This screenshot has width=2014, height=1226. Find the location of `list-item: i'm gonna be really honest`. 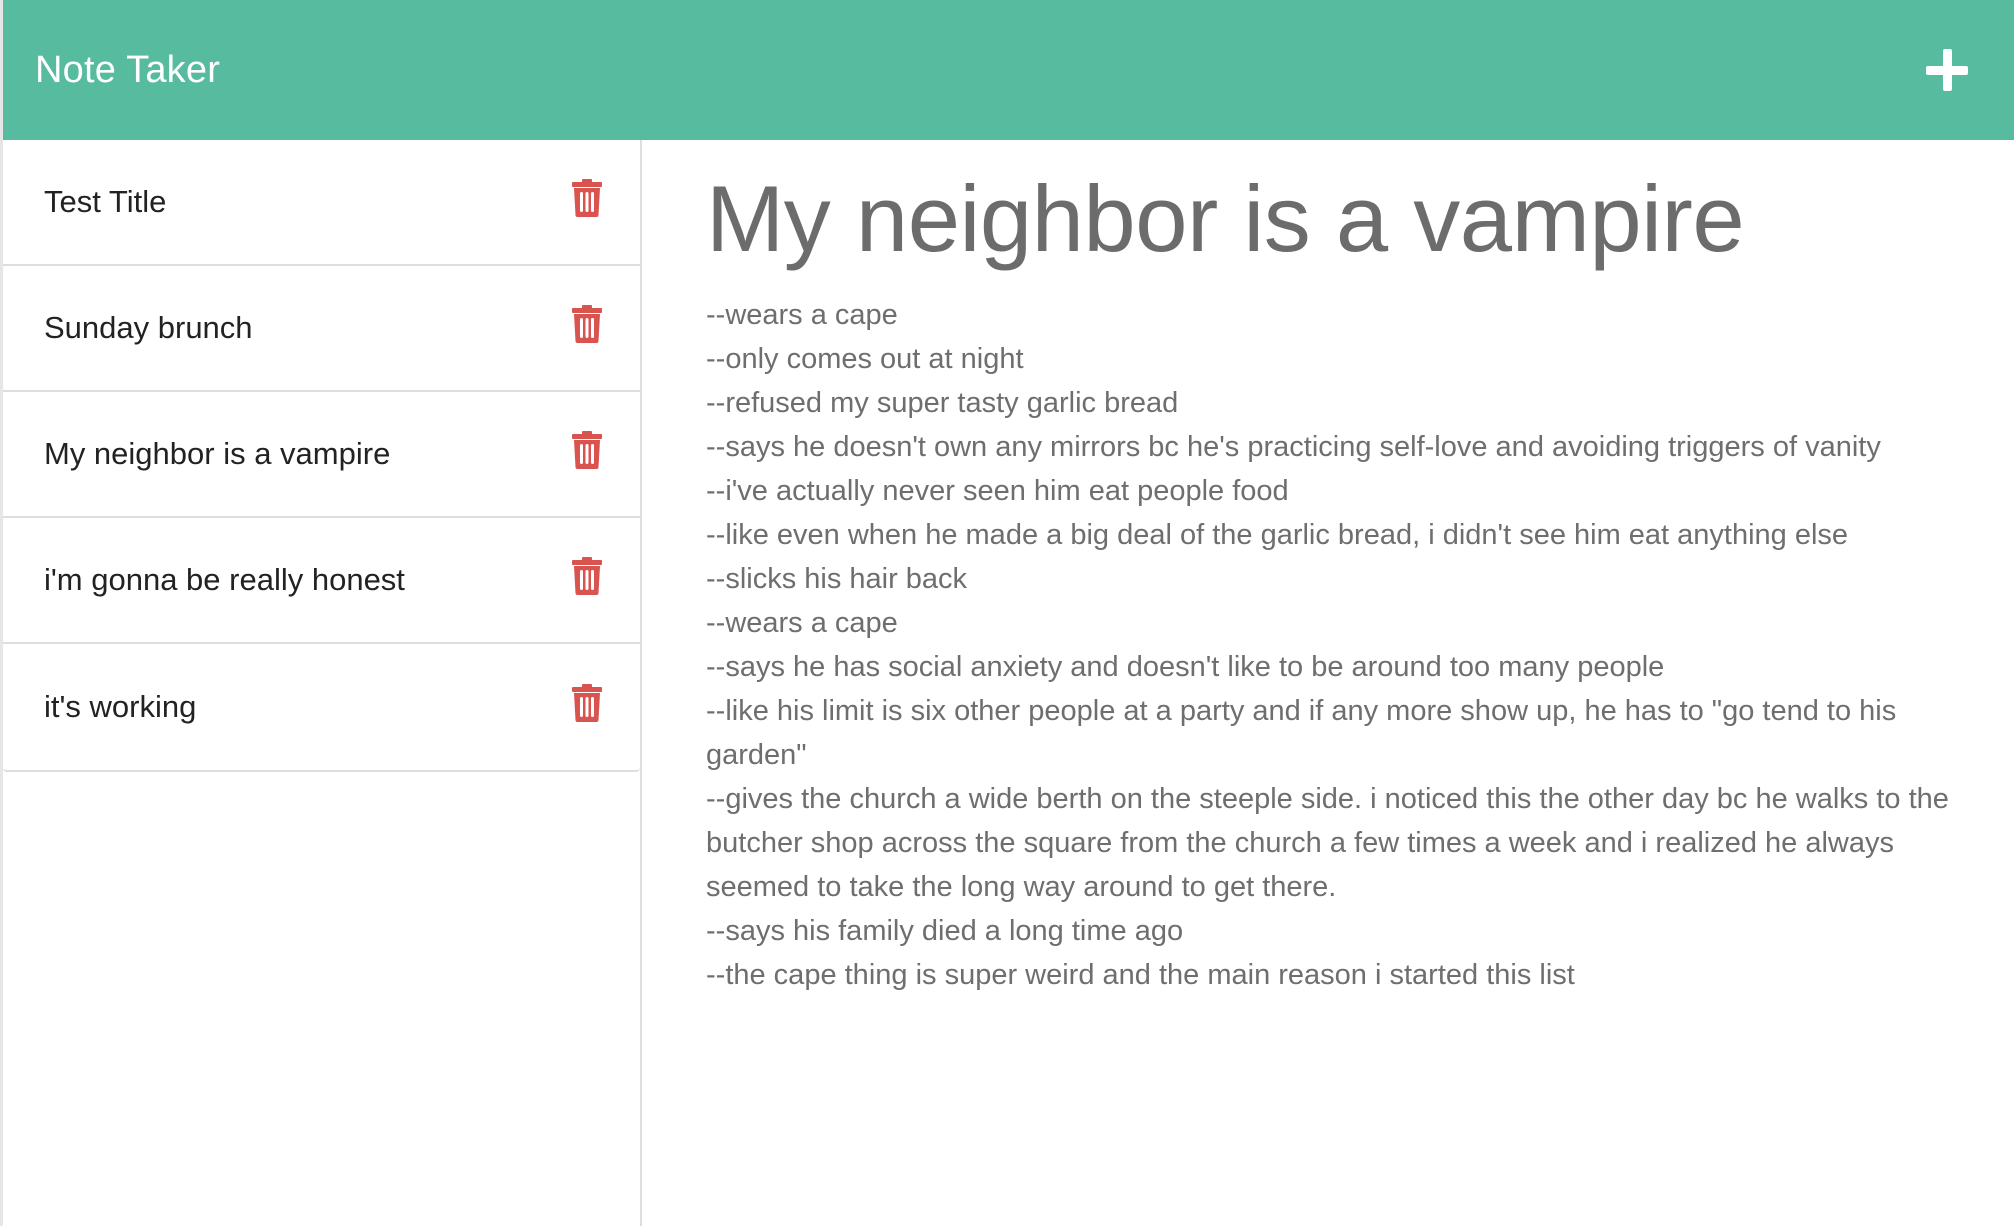

list-item: i'm gonna be really honest is located at coordinates (321, 581).